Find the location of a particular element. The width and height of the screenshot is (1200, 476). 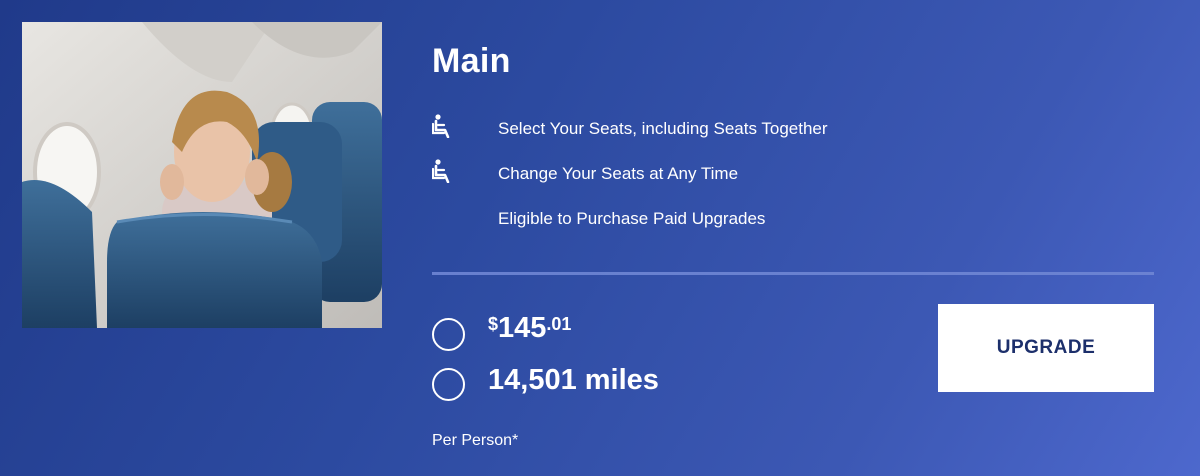

fare-title: Main is located at coordinates (471, 61).